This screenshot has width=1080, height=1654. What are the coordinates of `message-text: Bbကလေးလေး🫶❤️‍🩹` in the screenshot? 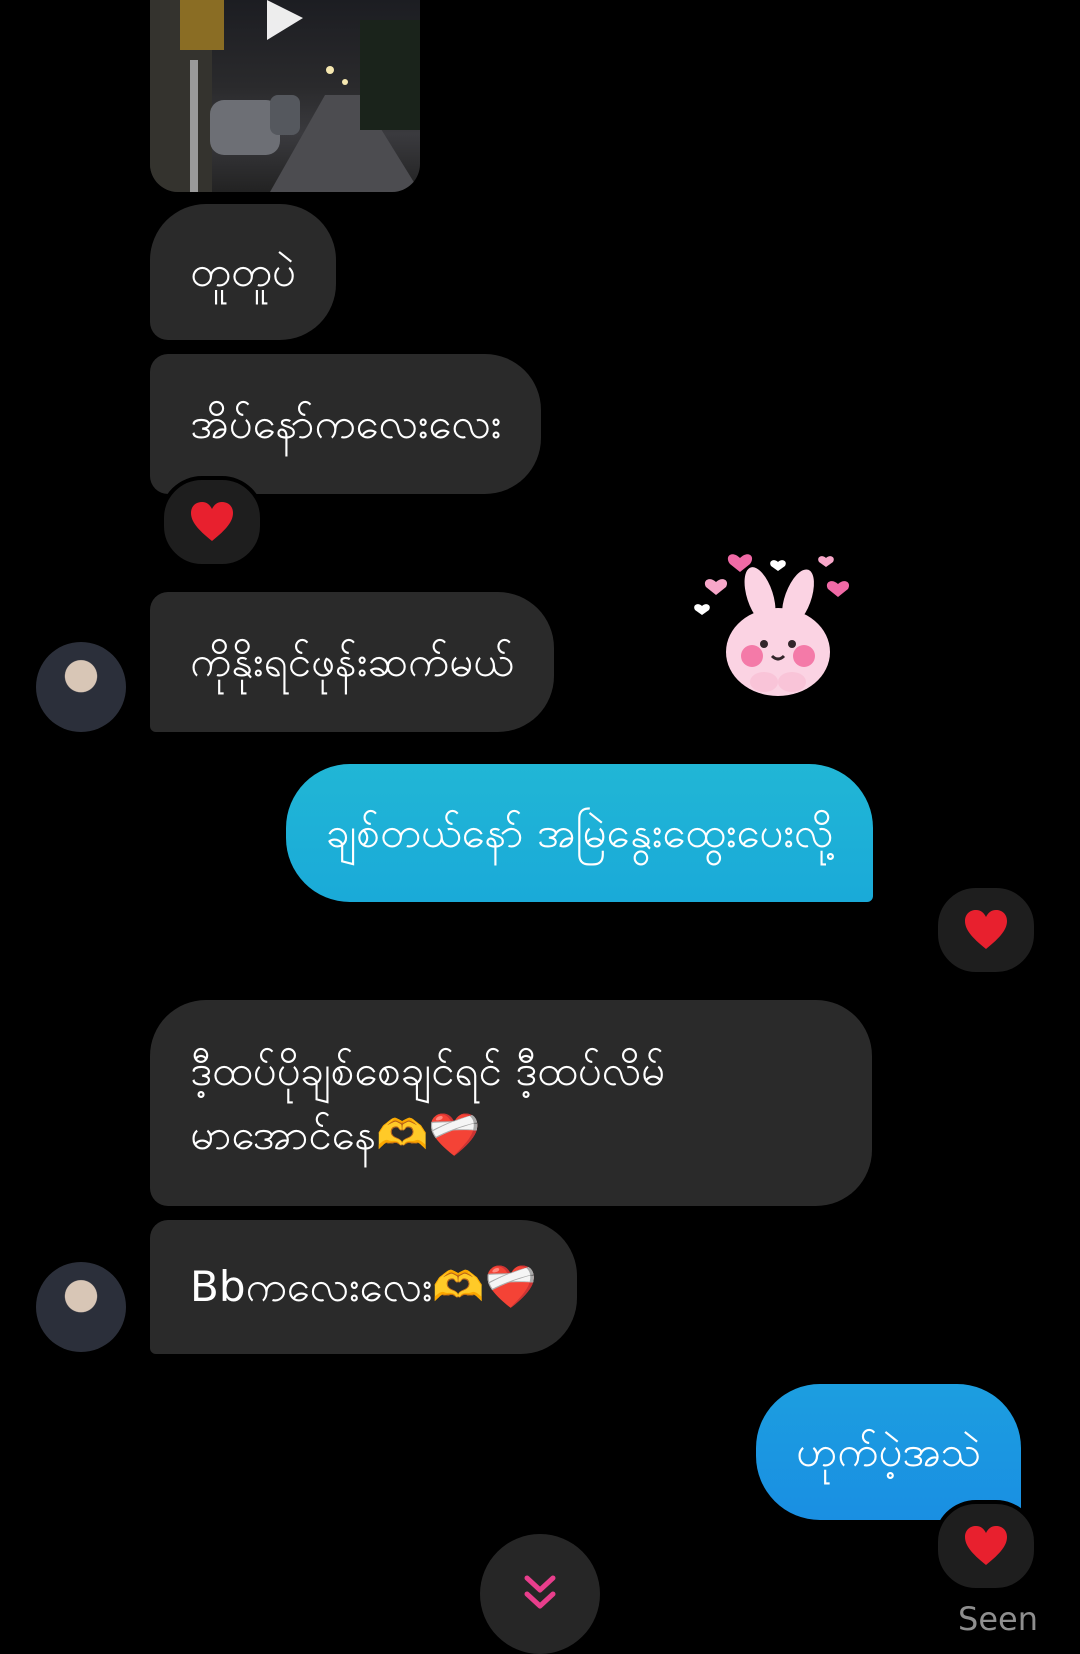 It's located at (363, 1286).